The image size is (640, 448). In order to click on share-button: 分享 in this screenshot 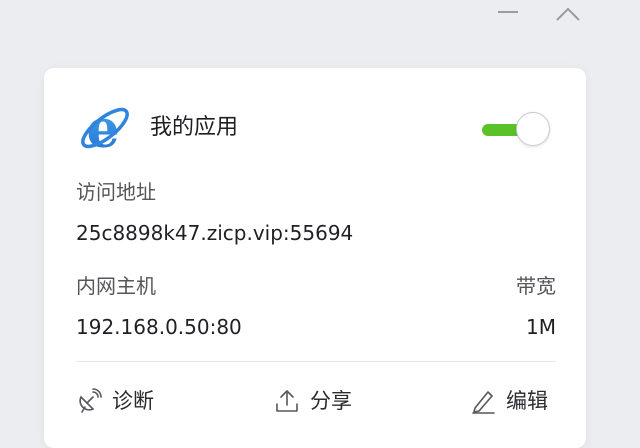, I will do `click(313, 401)`.